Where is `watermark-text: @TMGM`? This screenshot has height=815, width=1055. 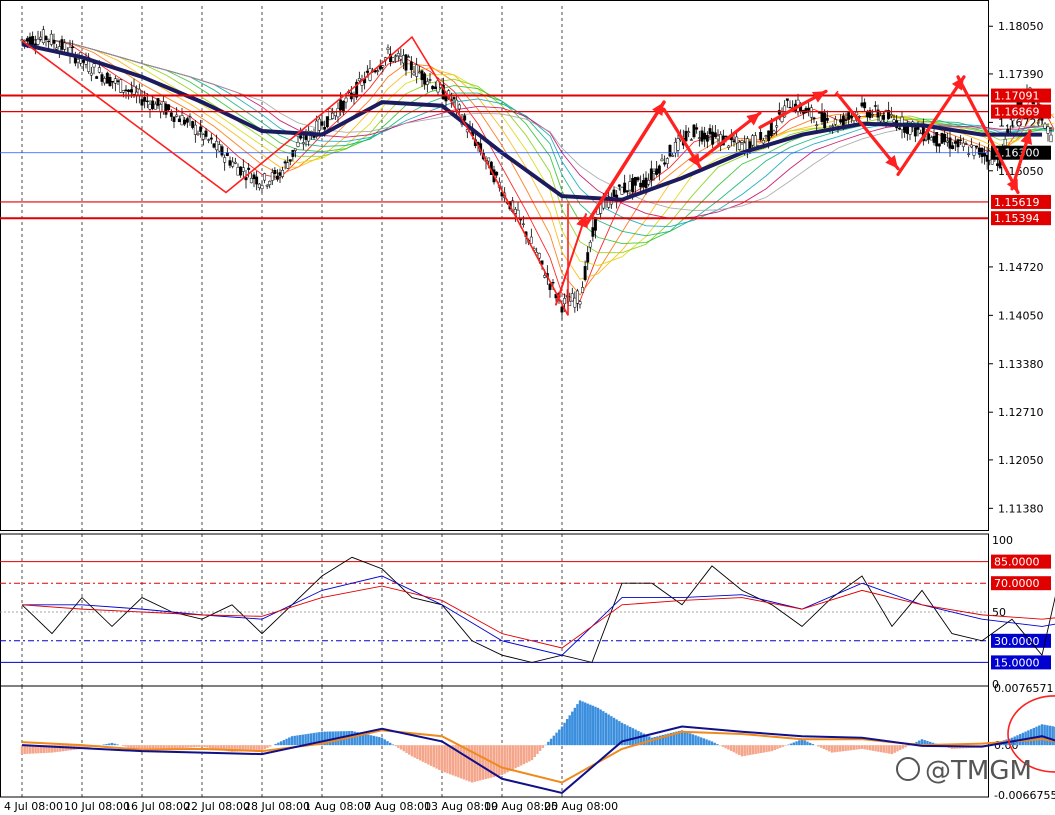
watermark-text: @TMGM is located at coordinates (978, 771).